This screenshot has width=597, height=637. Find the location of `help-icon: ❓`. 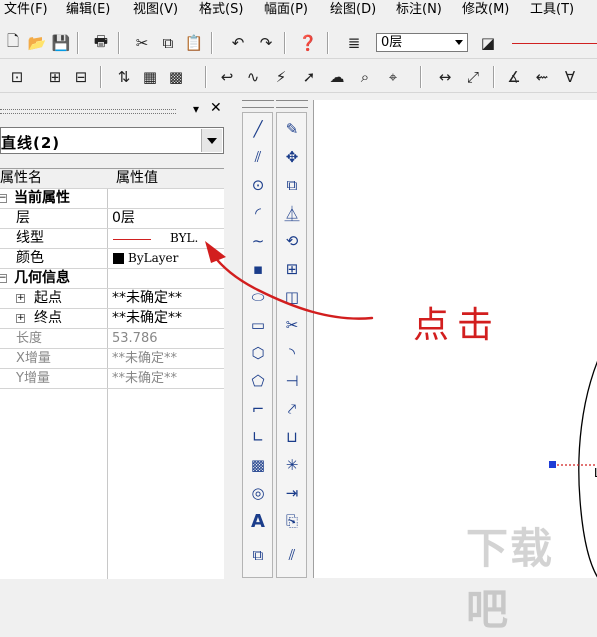

help-icon: ❓ is located at coordinates (308, 43).